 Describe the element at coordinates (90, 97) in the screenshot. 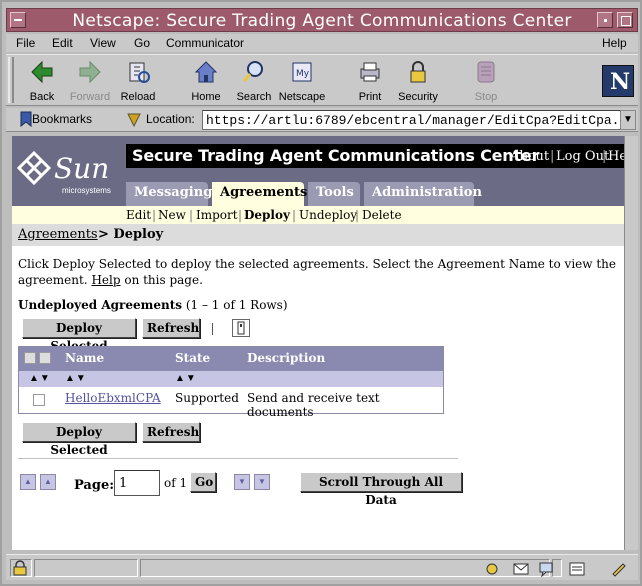

I see `forward-label: Forward` at that location.